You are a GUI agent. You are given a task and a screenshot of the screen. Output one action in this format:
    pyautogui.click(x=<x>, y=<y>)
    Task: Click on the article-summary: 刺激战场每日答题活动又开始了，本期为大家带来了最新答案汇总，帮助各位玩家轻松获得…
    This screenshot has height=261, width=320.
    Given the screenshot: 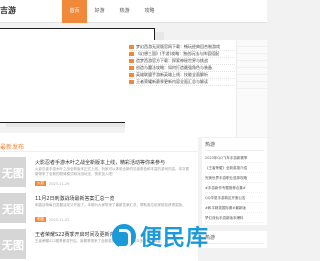 What is the action you would take?
    pyautogui.click(x=110, y=205)
    